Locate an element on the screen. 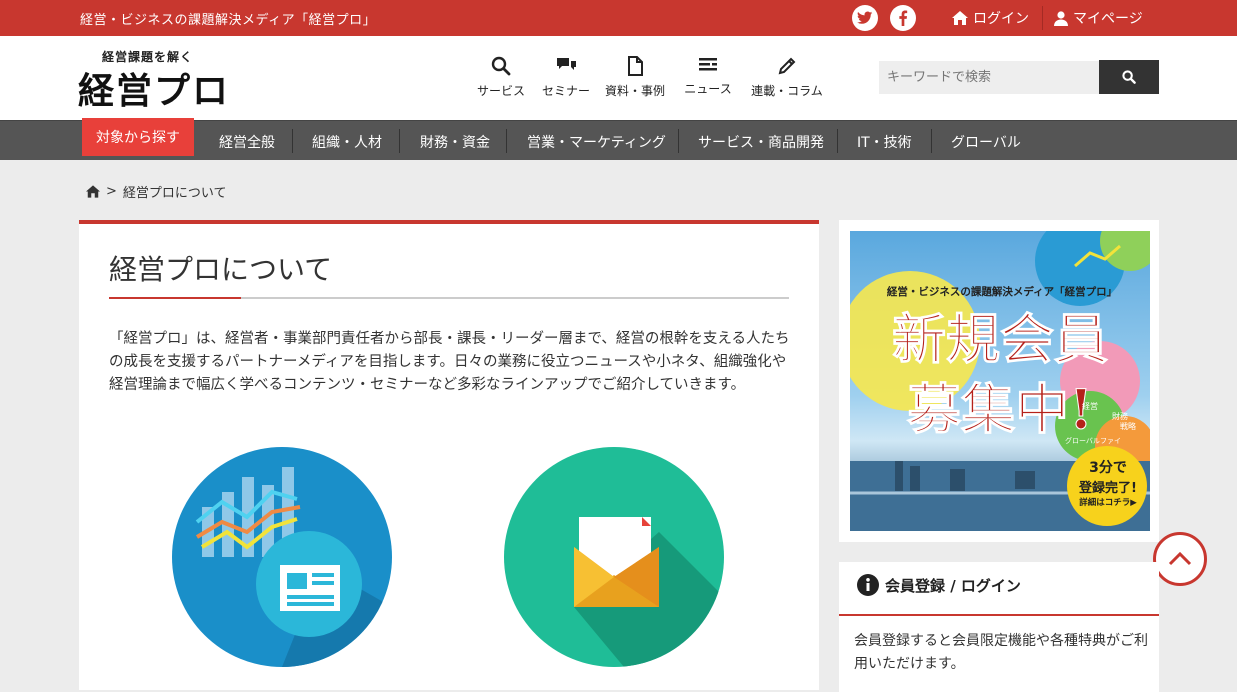 The image size is (1237, 692). mail-illustration is located at coordinates (614, 557).